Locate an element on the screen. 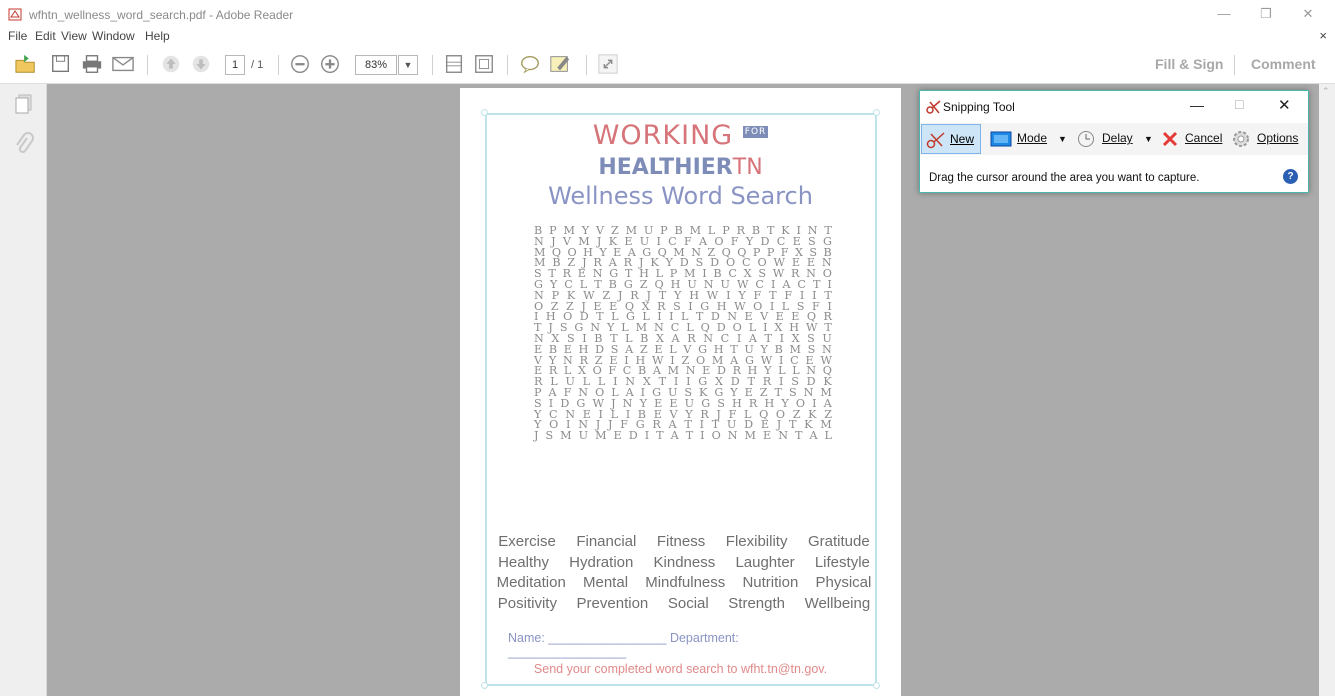  word-list-item: Kindness is located at coordinates (684, 562).